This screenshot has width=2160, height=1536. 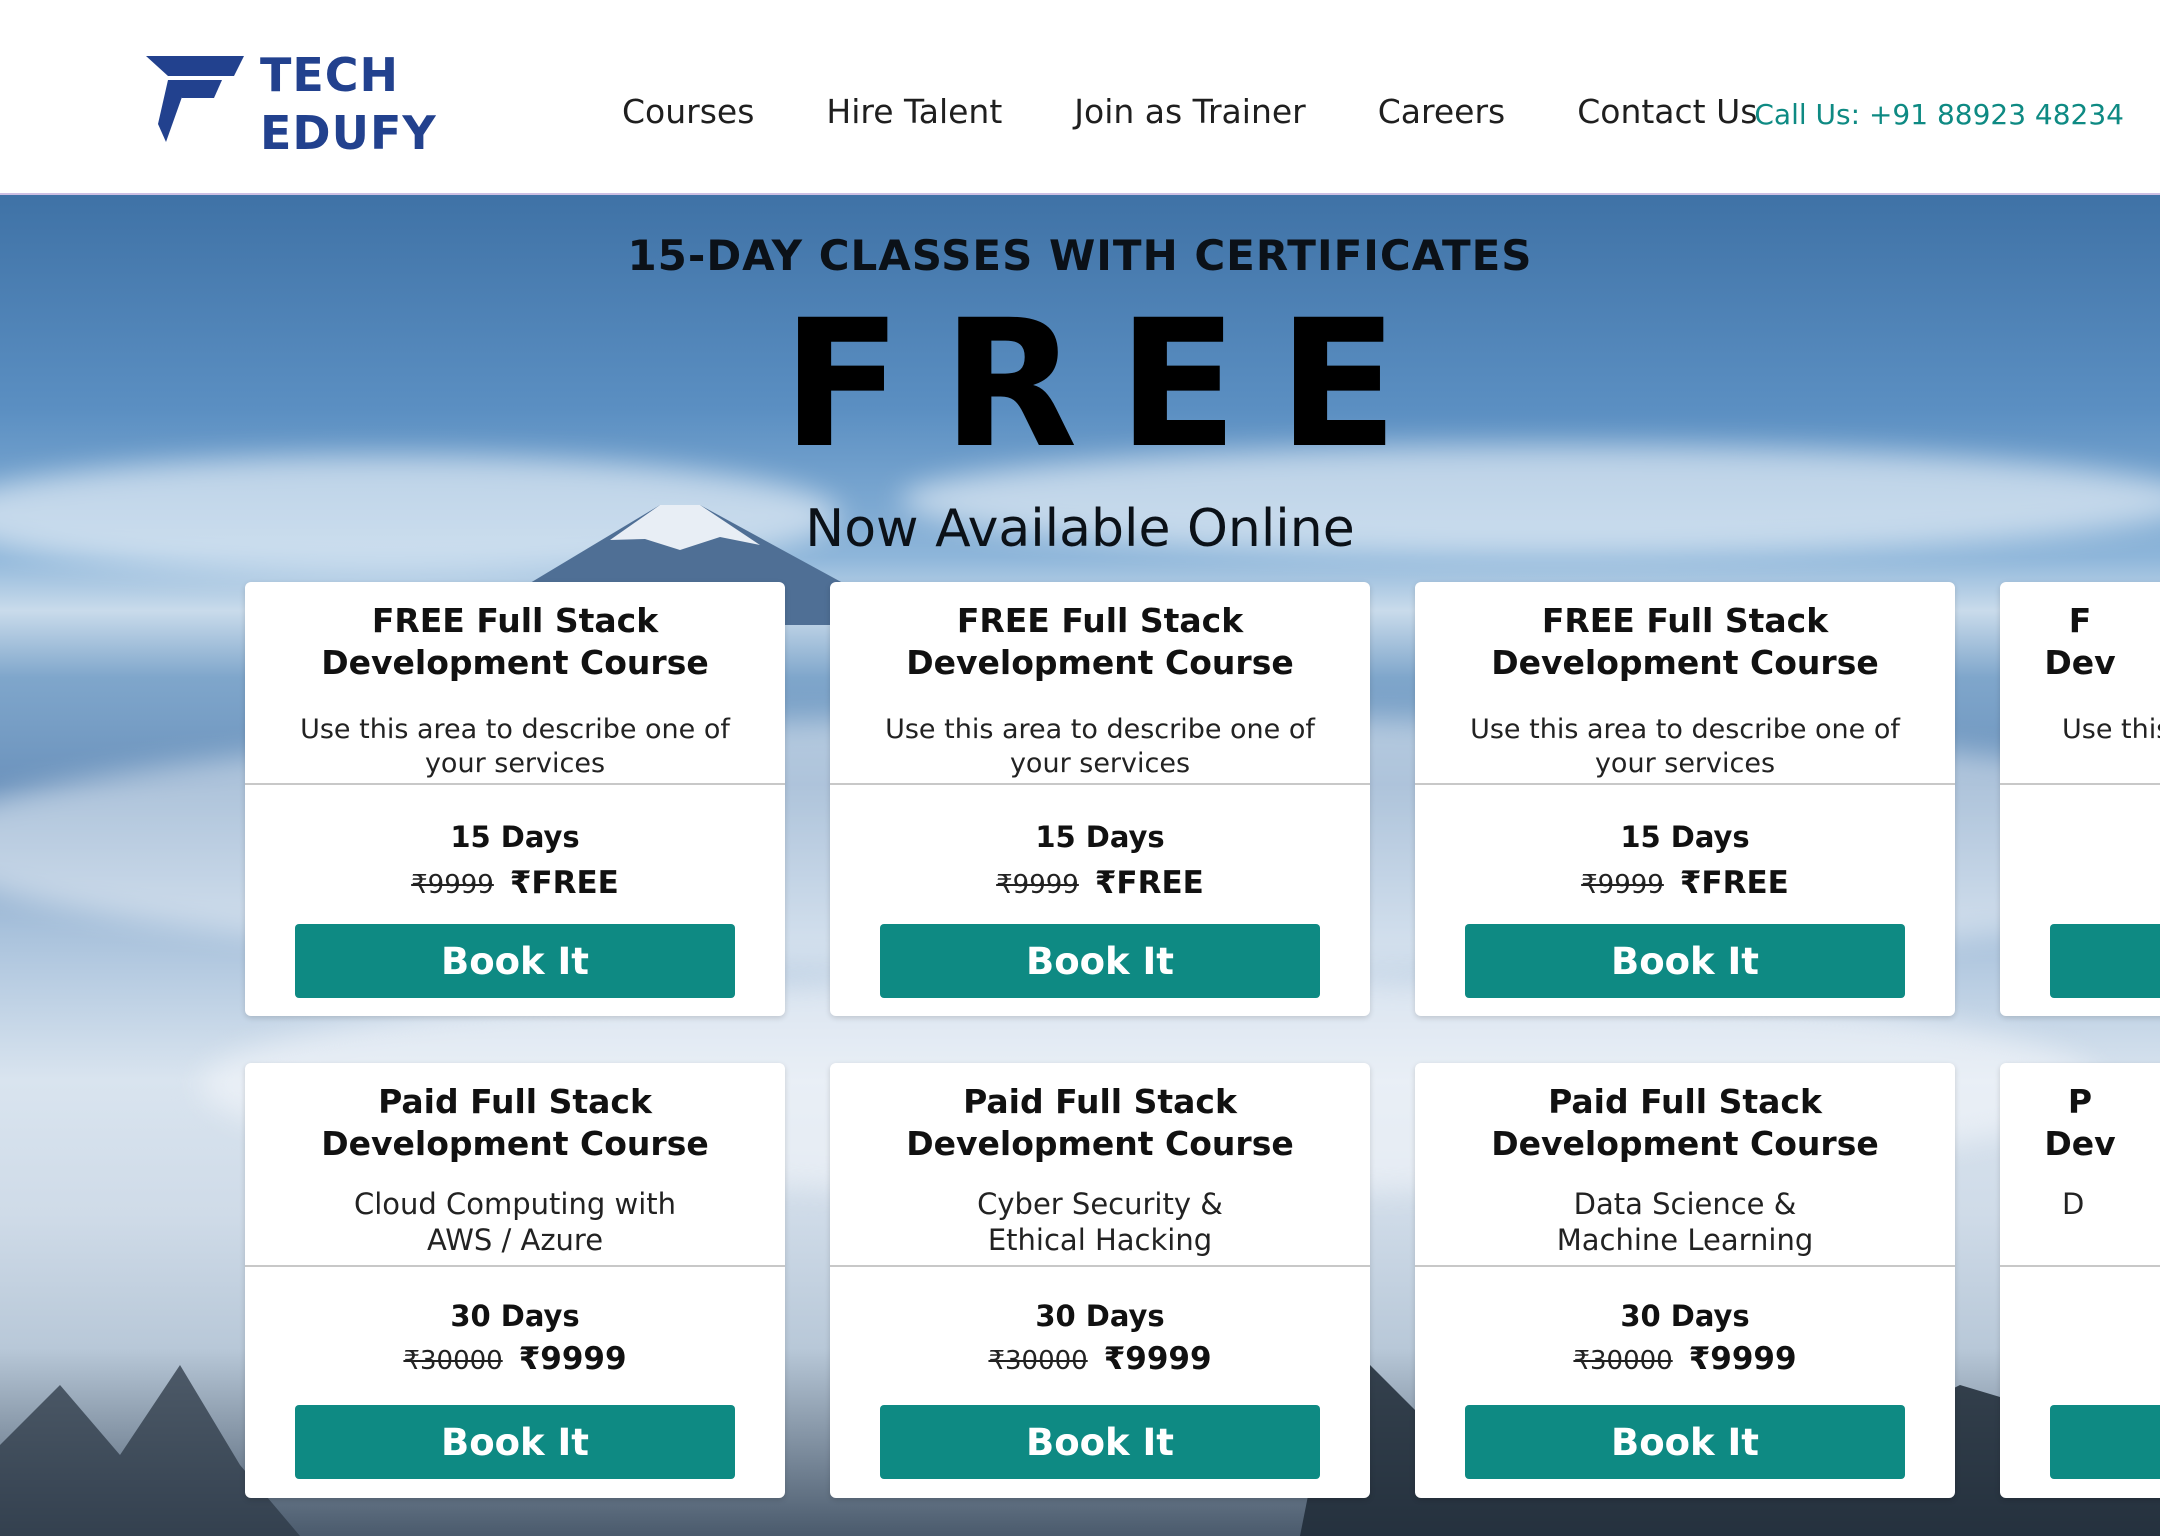 What do you see at coordinates (1100, 1222) in the screenshot?
I see `card-description: Cyber Security & Ethical Hacking` at bounding box center [1100, 1222].